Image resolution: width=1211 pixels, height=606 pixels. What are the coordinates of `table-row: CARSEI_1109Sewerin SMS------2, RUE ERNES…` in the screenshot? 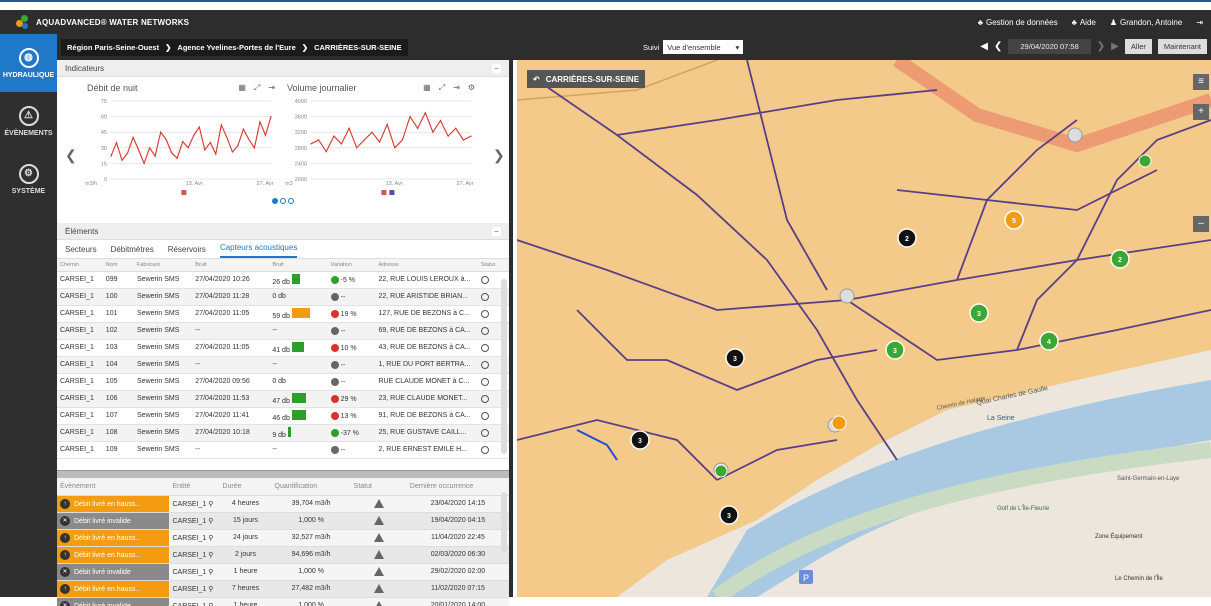 It's located at (283, 449).